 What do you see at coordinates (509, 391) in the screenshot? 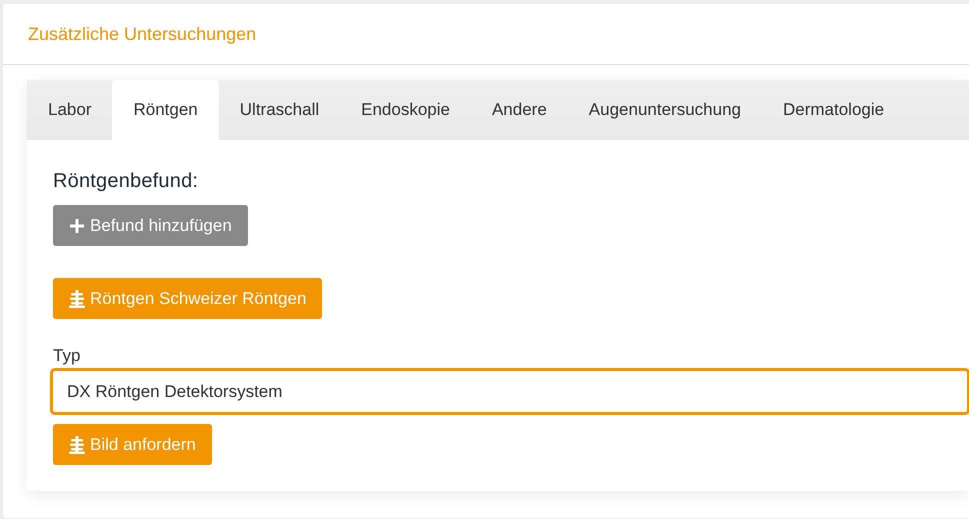
I see `type-field: DX Röntgen Detektorsystem` at bounding box center [509, 391].